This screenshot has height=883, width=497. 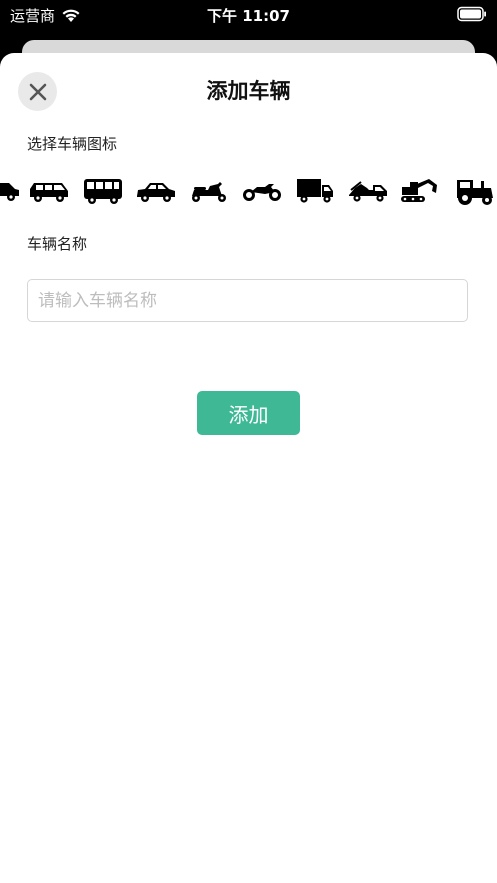 What do you see at coordinates (103, 191) in the screenshot?
I see `bus-icon` at bounding box center [103, 191].